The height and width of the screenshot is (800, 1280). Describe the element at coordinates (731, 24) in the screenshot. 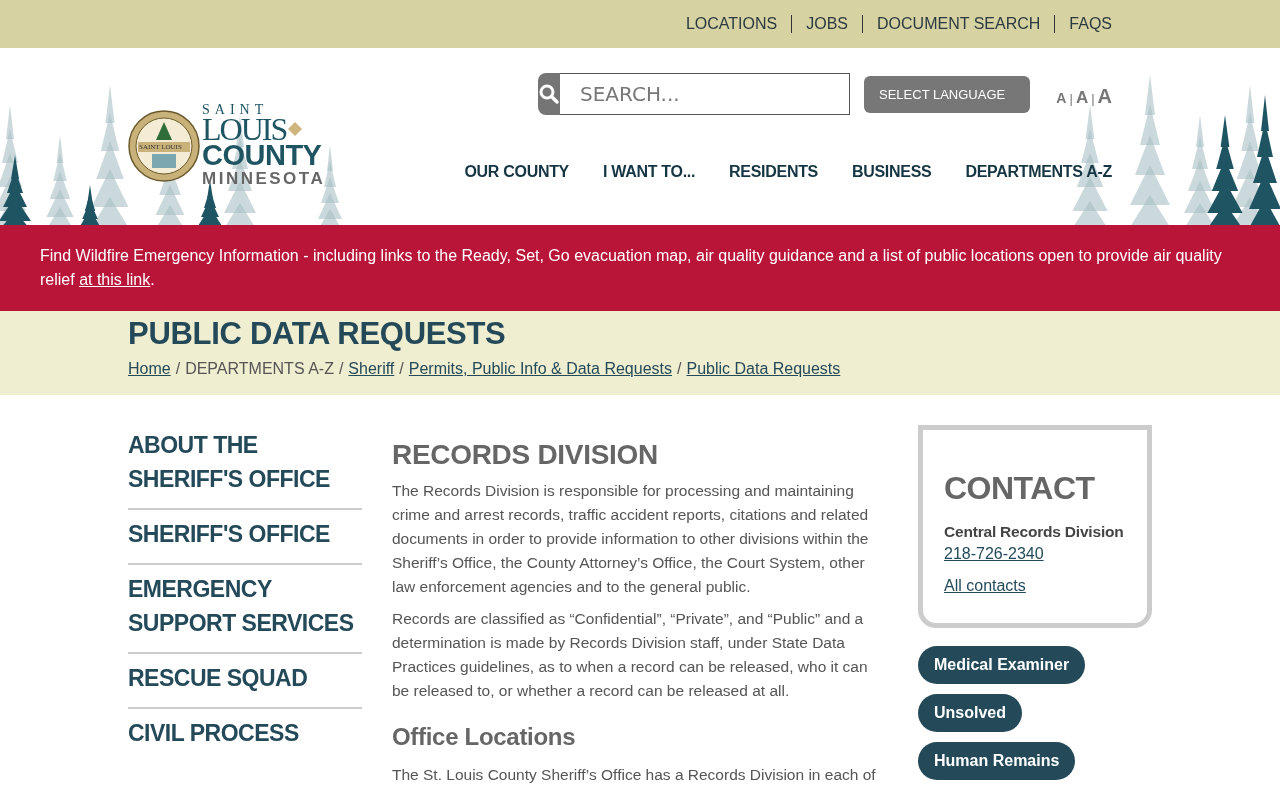

I see `top-link: LOCATIONS` at that location.